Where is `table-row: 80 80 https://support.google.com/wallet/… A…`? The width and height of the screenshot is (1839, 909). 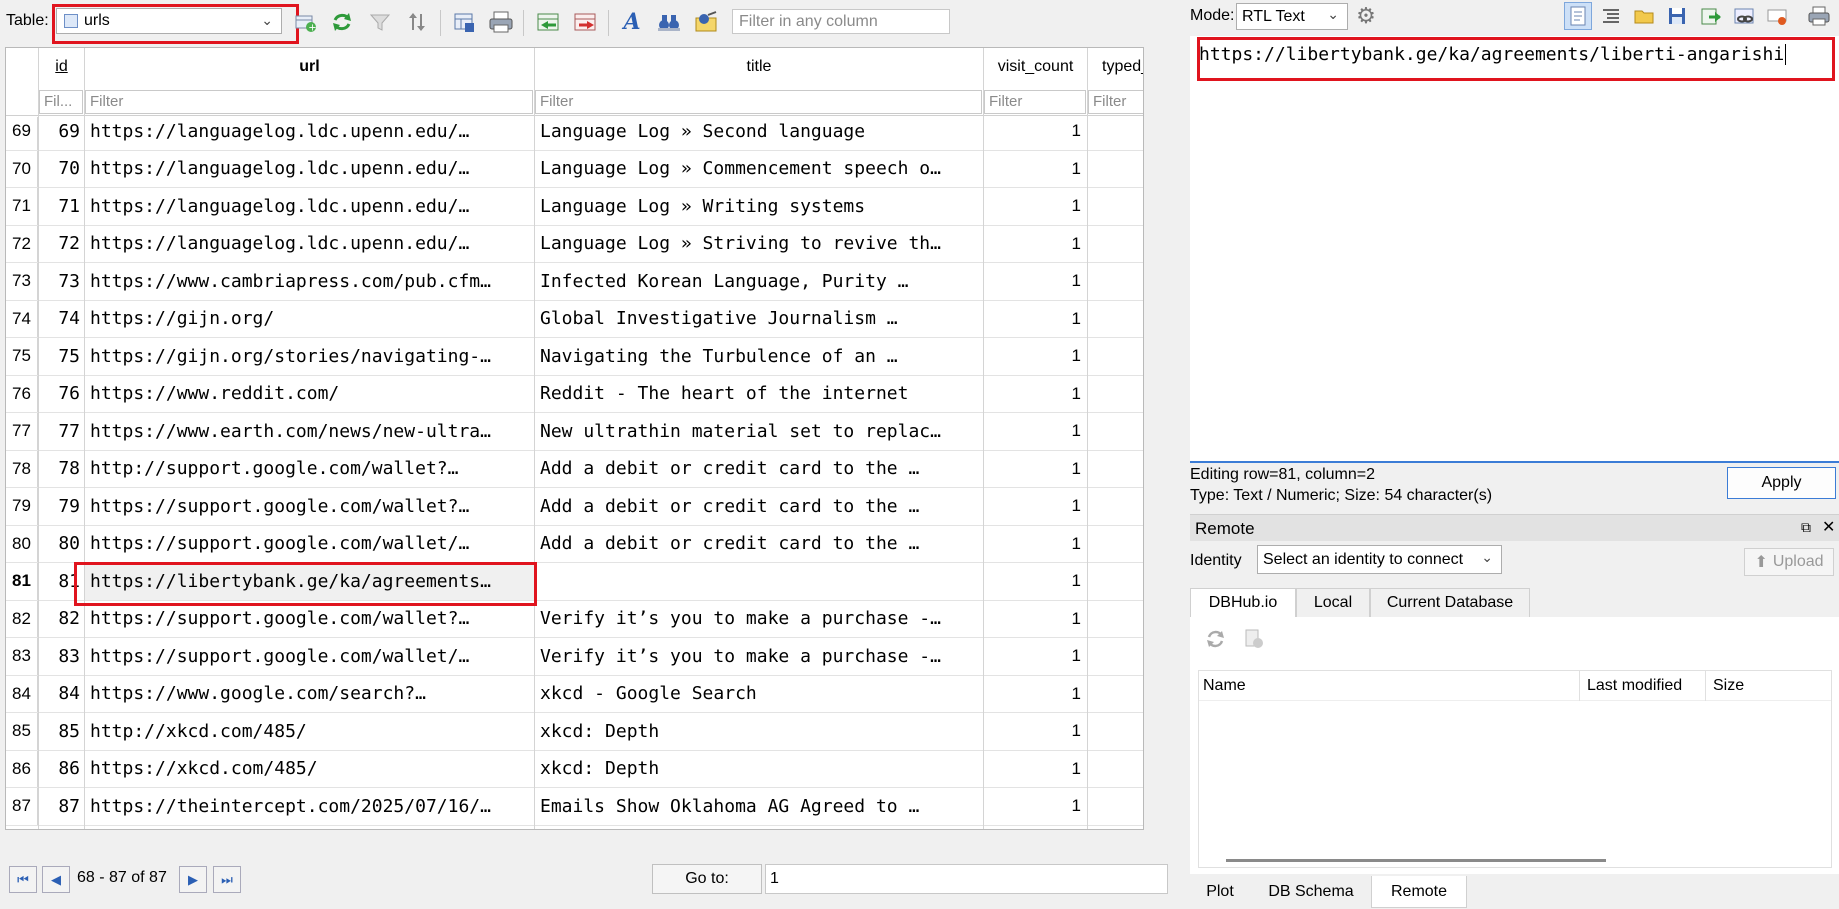
table-row: 80 80 https://support.google.com/wallet/… A… is located at coordinates (574, 544).